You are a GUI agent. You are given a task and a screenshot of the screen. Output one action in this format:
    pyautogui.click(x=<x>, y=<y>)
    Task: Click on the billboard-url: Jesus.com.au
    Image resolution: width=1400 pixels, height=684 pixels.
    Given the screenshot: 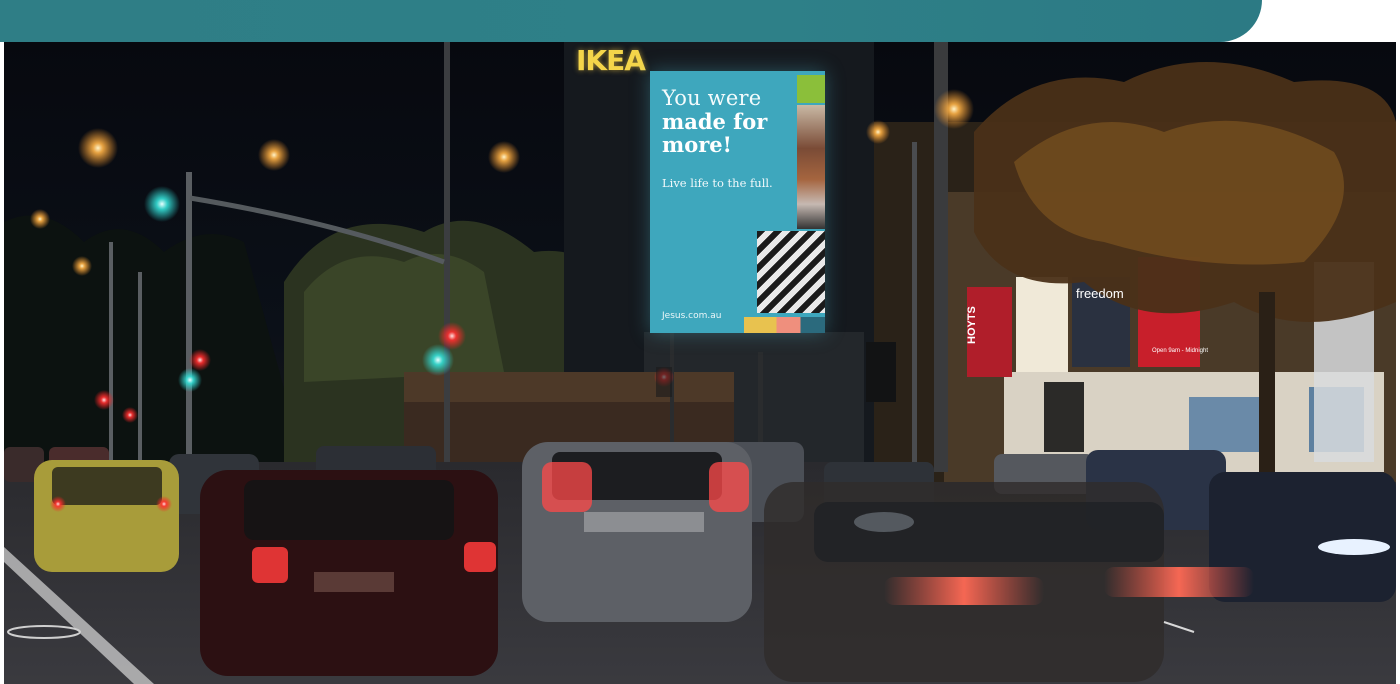 What is the action you would take?
    pyautogui.click(x=692, y=316)
    